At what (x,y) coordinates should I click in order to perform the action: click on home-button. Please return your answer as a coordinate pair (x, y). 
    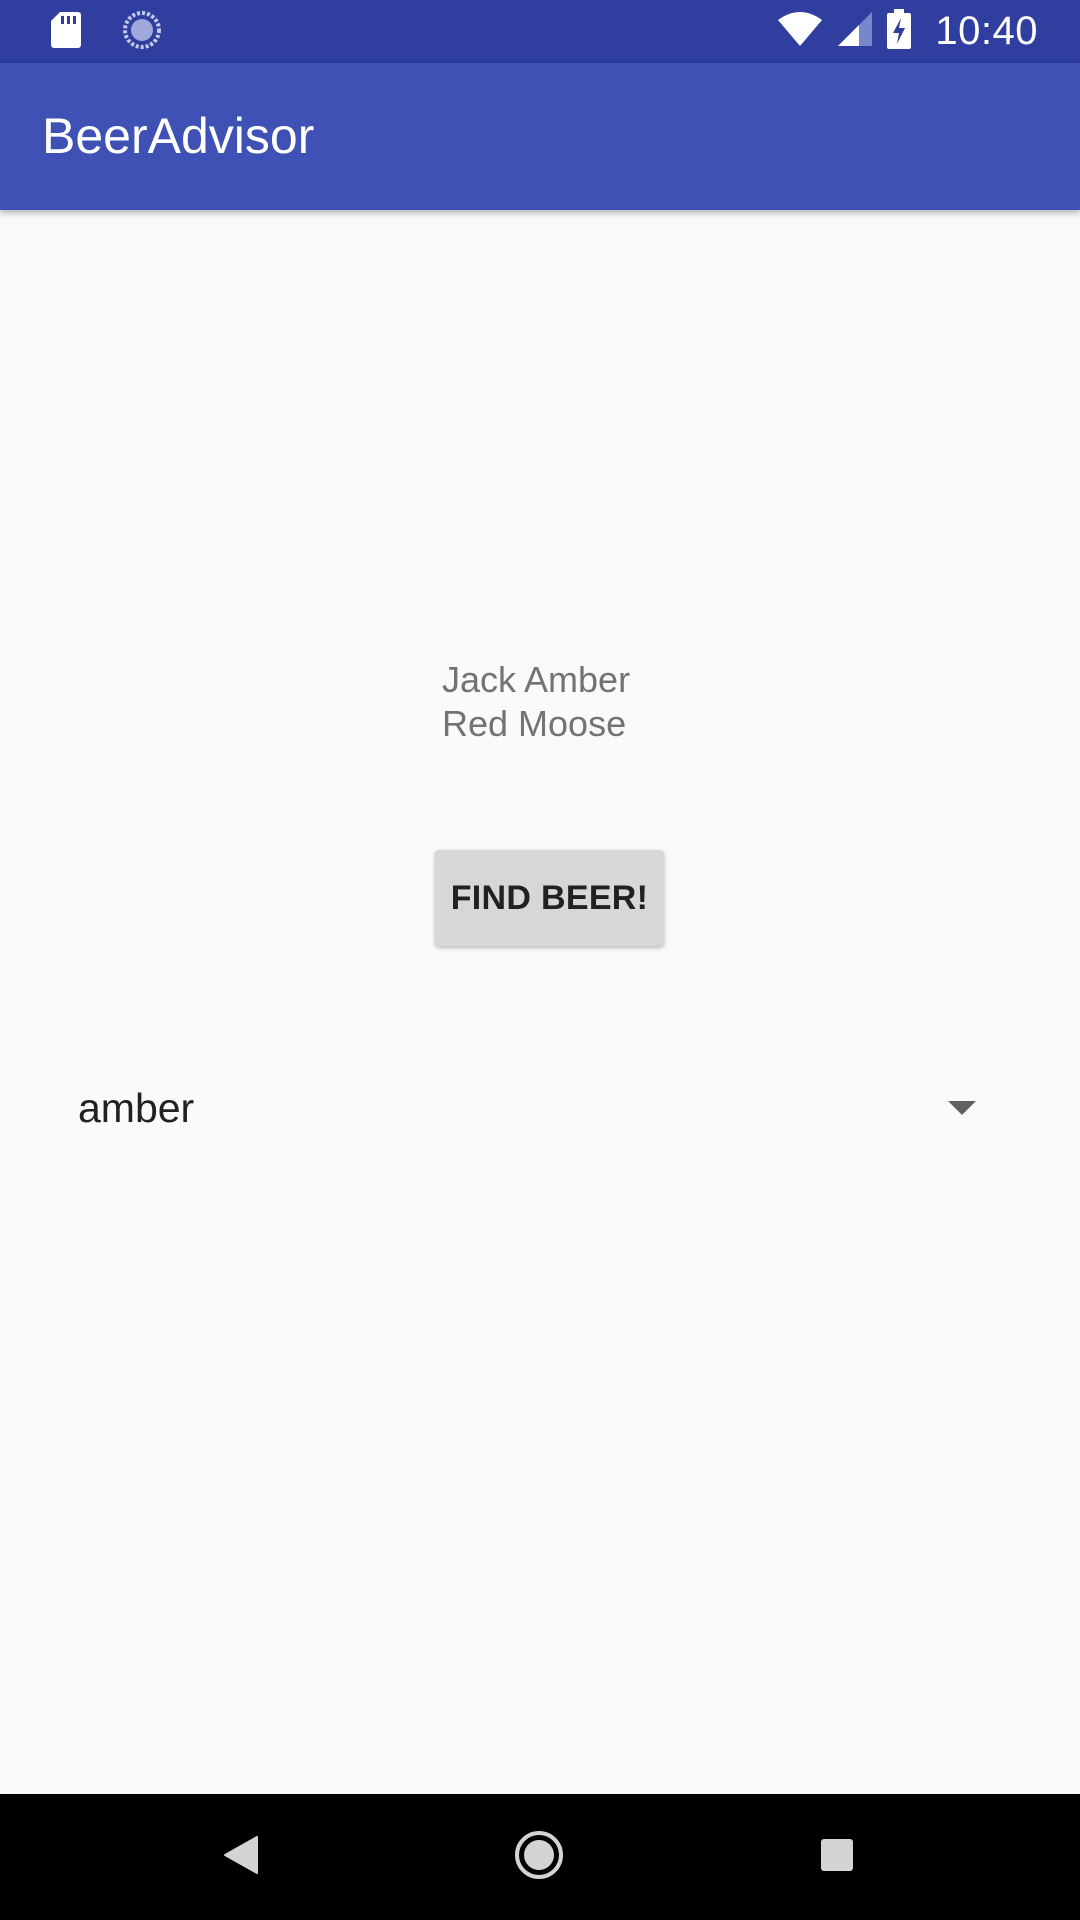
    Looking at the image, I should click on (539, 1857).